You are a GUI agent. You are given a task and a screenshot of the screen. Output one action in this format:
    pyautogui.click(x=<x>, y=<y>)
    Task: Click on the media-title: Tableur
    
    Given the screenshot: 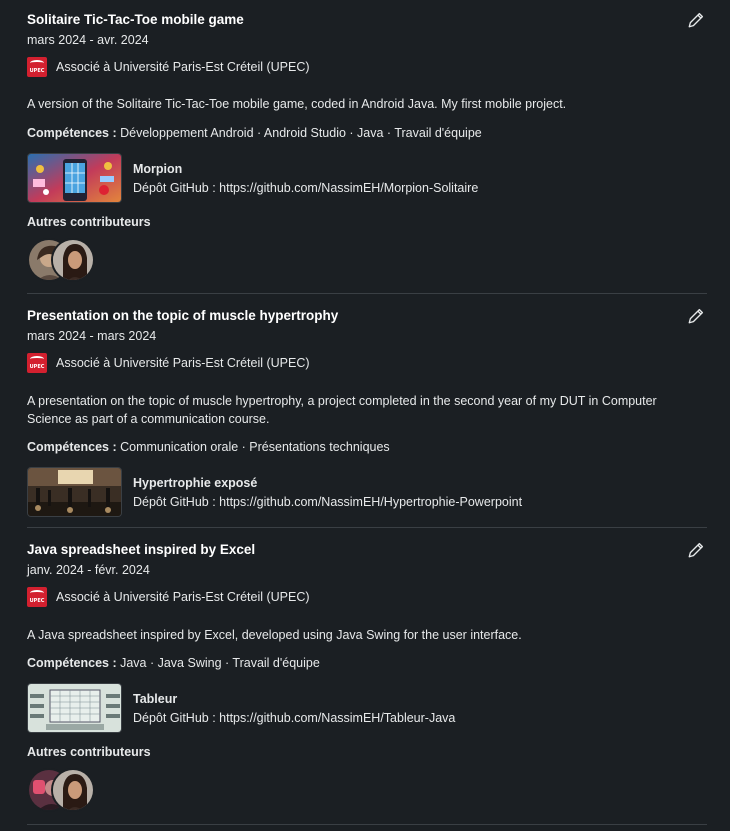 What is the action you would take?
    pyautogui.click(x=155, y=698)
    